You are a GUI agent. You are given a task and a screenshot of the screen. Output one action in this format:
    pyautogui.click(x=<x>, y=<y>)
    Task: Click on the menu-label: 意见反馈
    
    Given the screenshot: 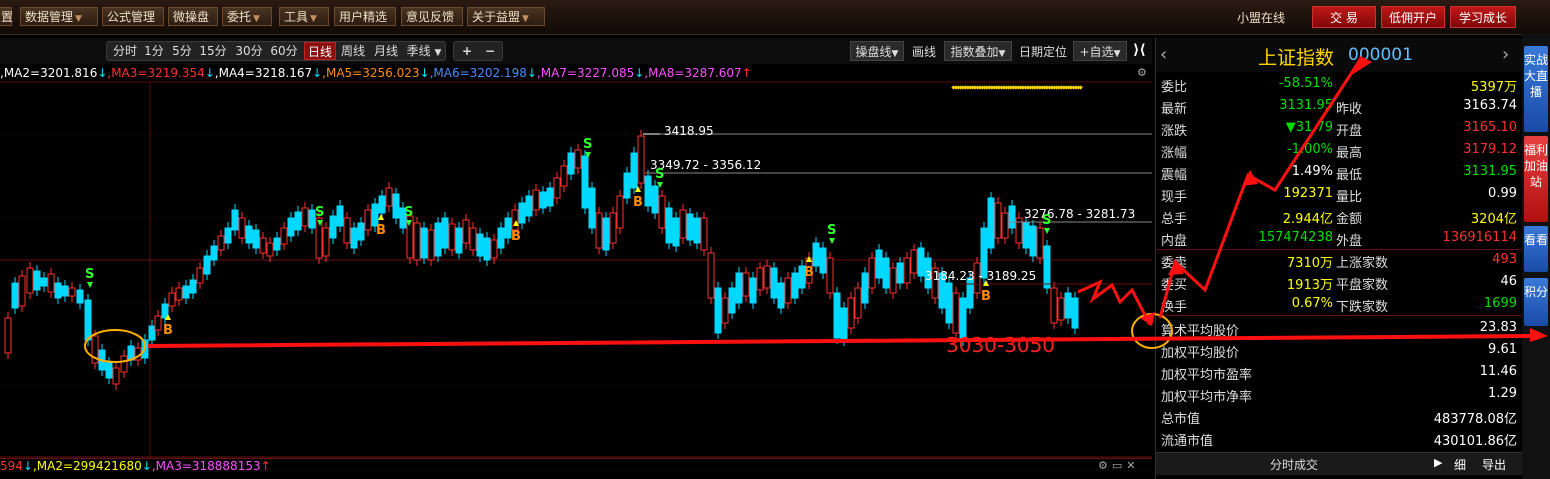 What is the action you would take?
    pyautogui.click(x=430, y=17)
    